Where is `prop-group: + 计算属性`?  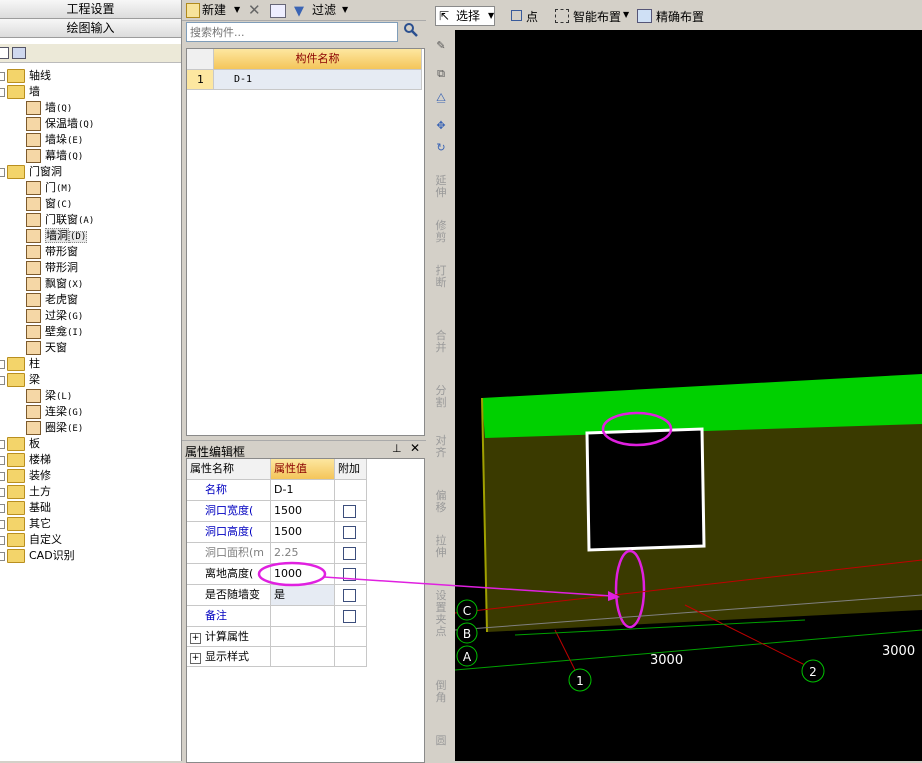
prop-group: + 计算属性 is located at coordinates (229, 637).